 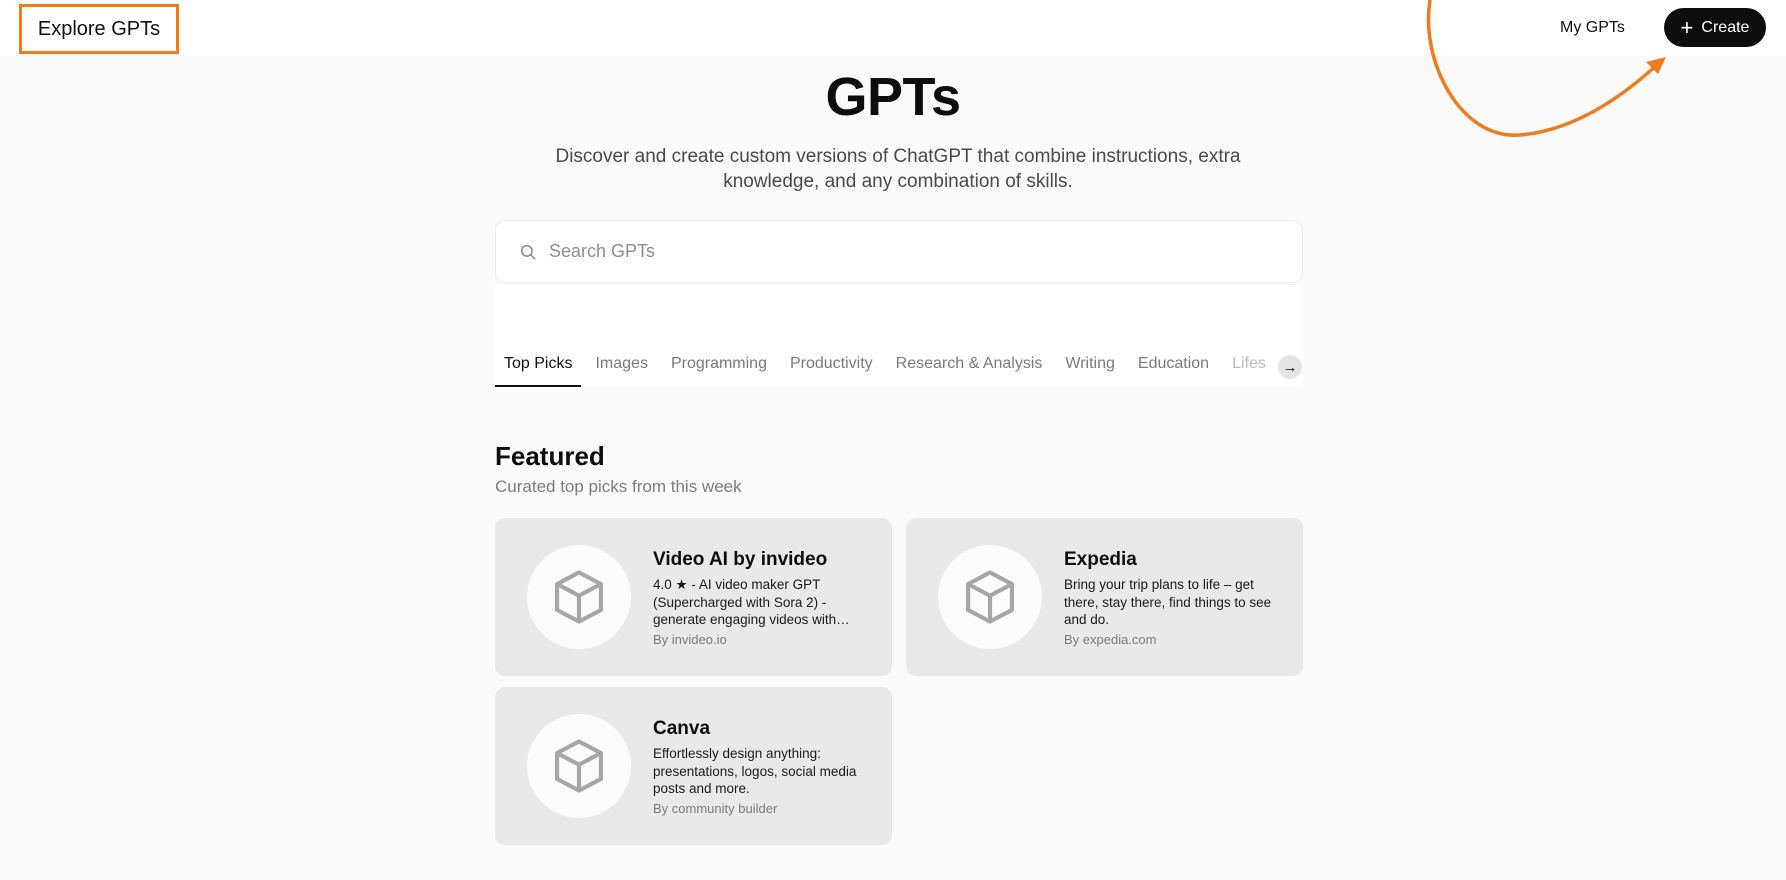 What do you see at coordinates (893, 97) in the screenshot?
I see `hero-title: GPTs` at bounding box center [893, 97].